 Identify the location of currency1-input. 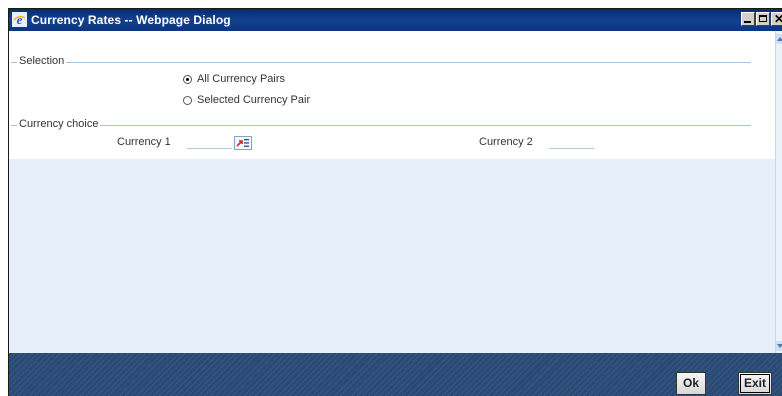
(209, 148).